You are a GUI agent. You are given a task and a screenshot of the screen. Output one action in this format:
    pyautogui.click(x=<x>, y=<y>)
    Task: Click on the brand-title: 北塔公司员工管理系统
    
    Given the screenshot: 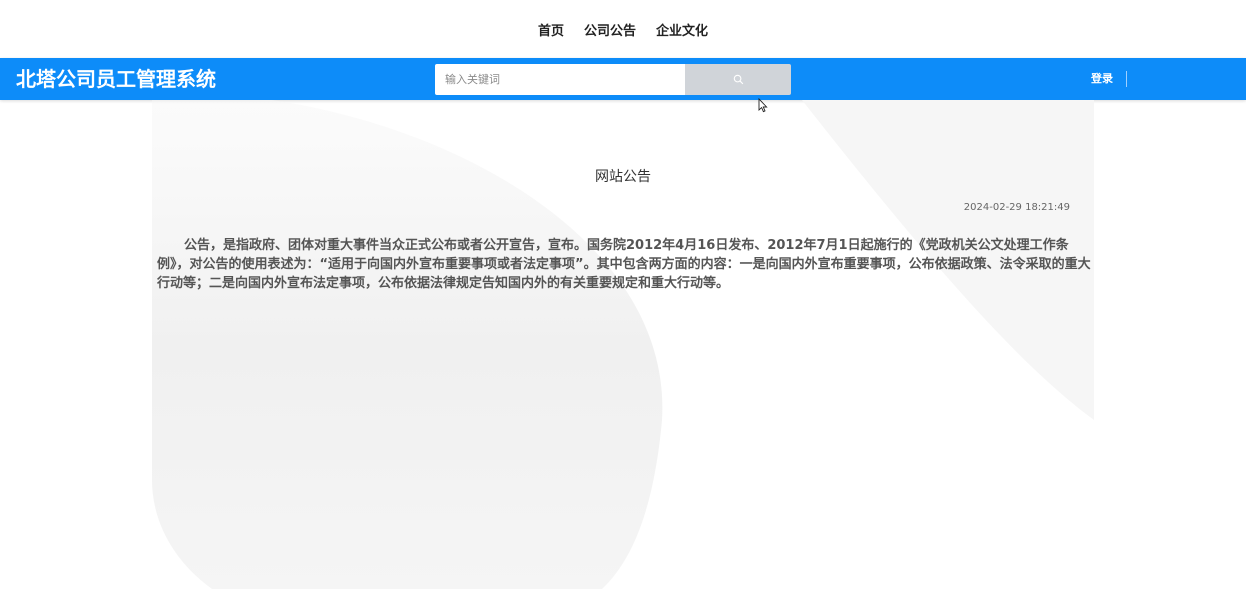 What is the action you would take?
    pyautogui.click(x=116, y=79)
    